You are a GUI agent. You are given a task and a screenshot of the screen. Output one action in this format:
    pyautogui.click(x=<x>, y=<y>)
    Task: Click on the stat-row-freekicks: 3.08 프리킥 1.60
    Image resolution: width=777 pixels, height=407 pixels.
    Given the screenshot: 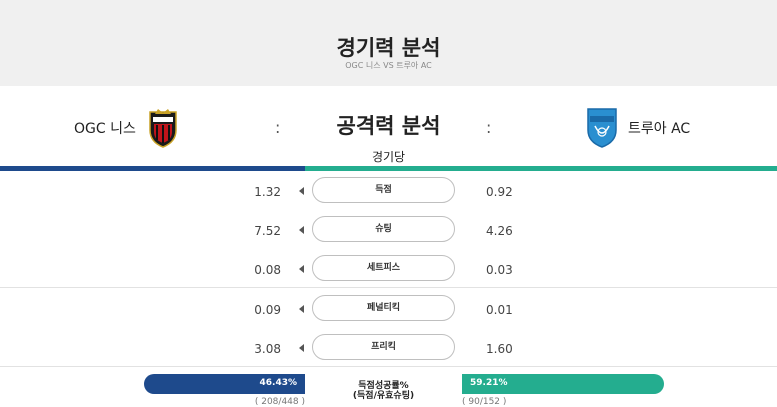 What is the action you would take?
    pyautogui.click(x=388, y=348)
    